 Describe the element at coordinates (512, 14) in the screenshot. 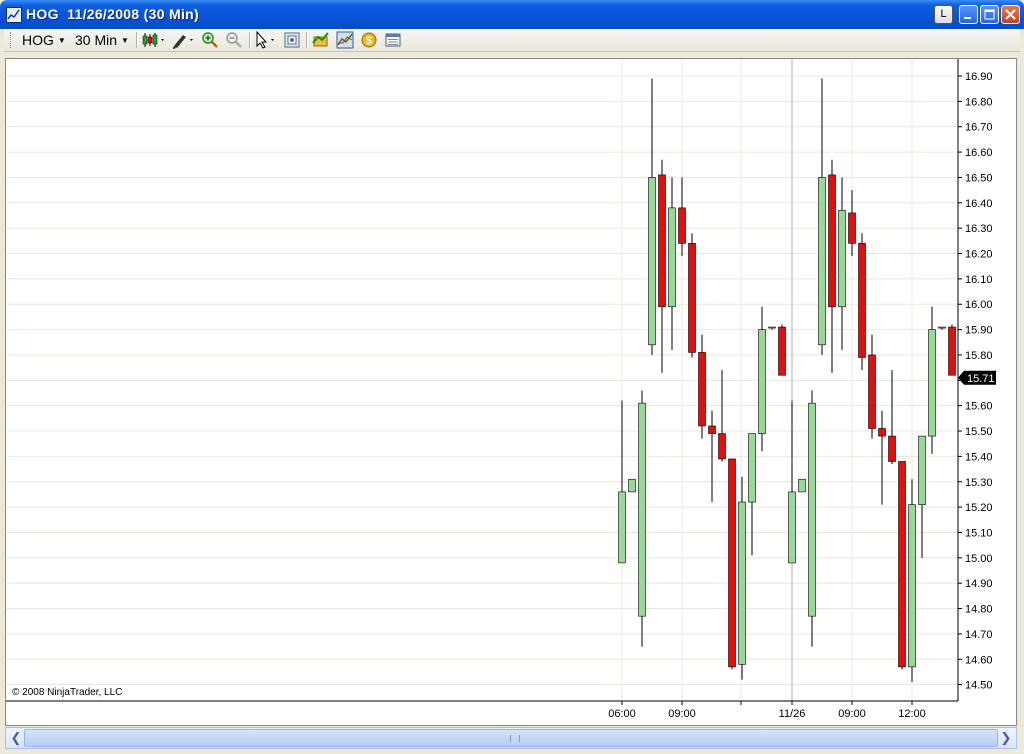

I see `title-bar: HOG 11/26/2008 (30 Min) L` at that location.